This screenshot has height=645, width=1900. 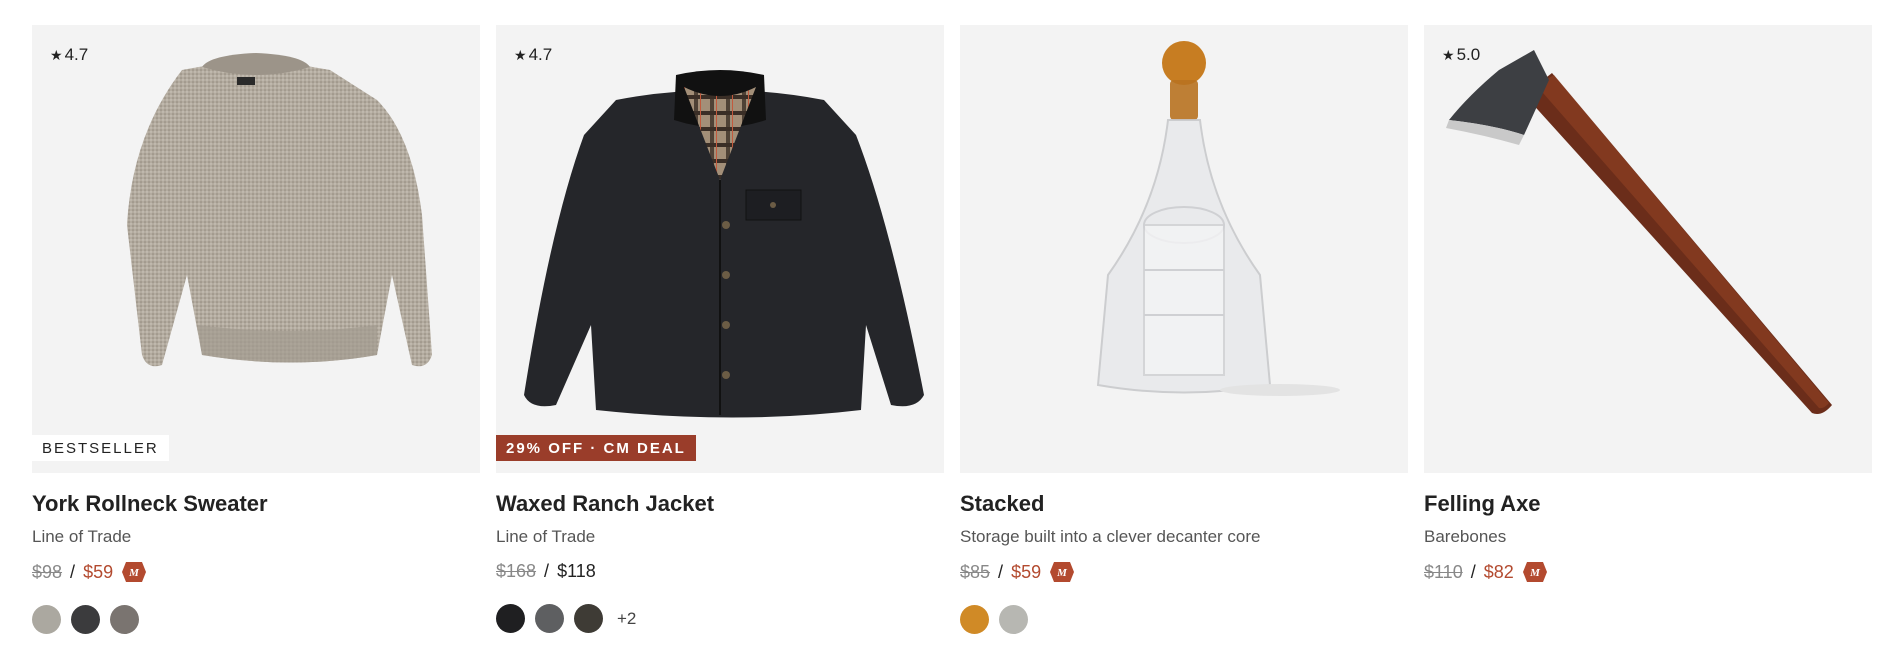 What do you see at coordinates (975, 571) in the screenshot?
I see `original-price: $85` at bounding box center [975, 571].